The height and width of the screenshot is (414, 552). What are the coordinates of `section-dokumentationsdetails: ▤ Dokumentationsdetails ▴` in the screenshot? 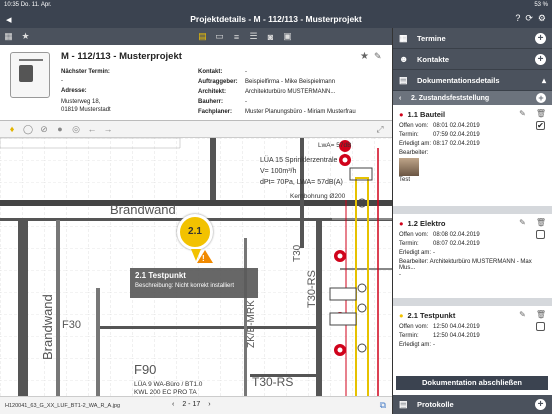 It's located at (472, 80).